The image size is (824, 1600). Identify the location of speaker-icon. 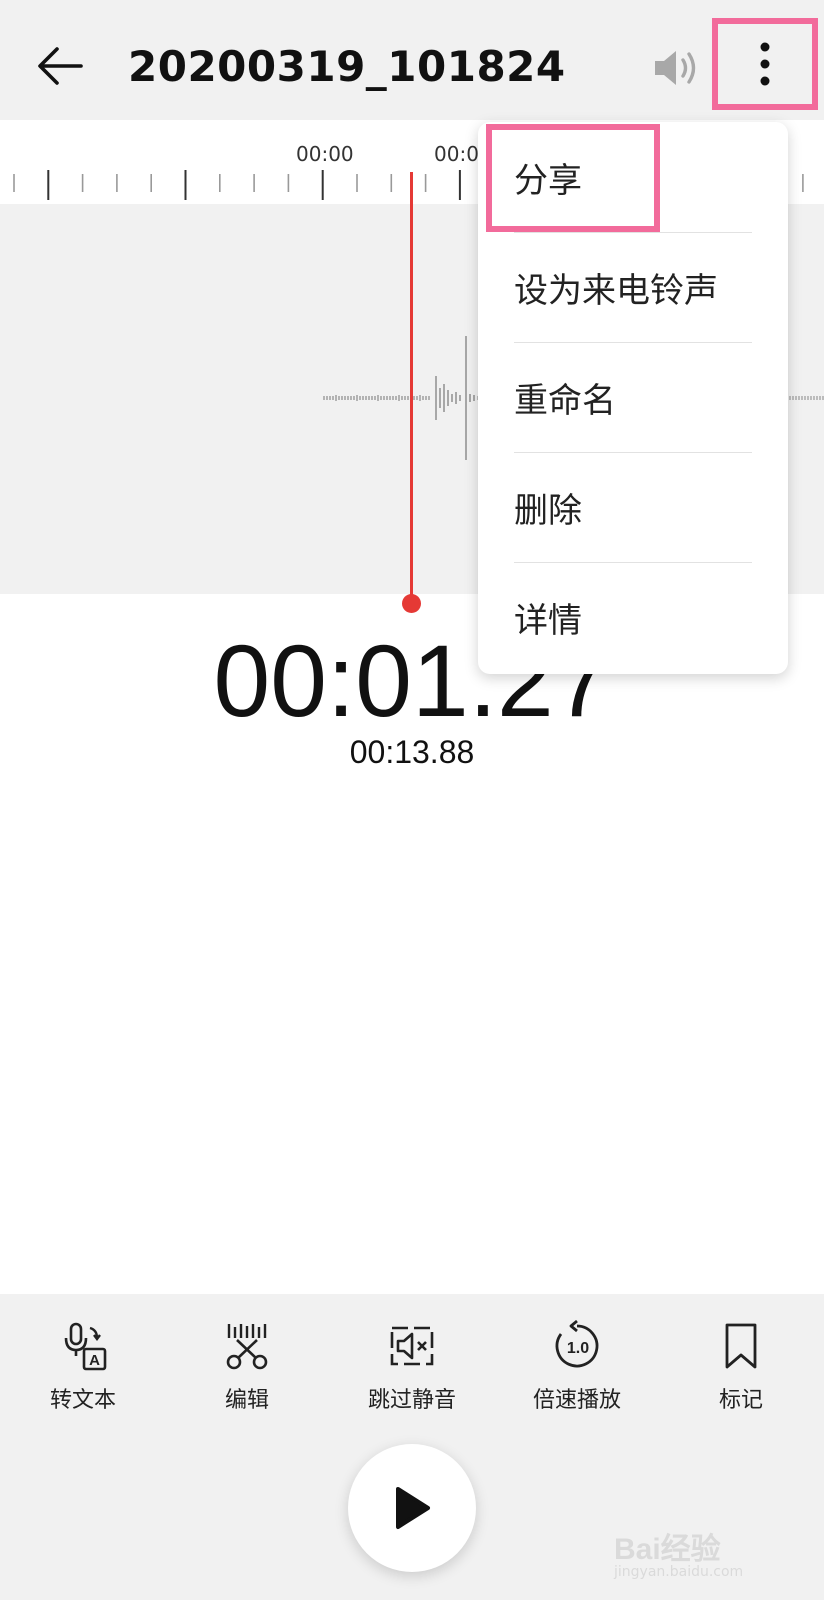
(675, 68).